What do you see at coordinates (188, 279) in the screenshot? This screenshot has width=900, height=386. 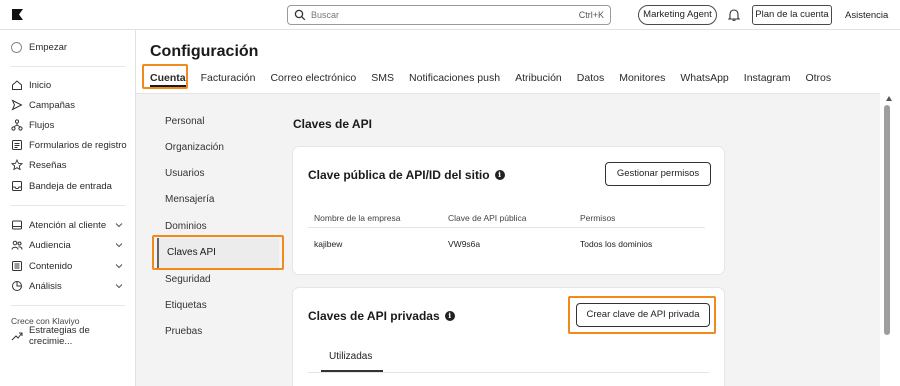 I see `subnav-security: Seguridad` at bounding box center [188, 279].